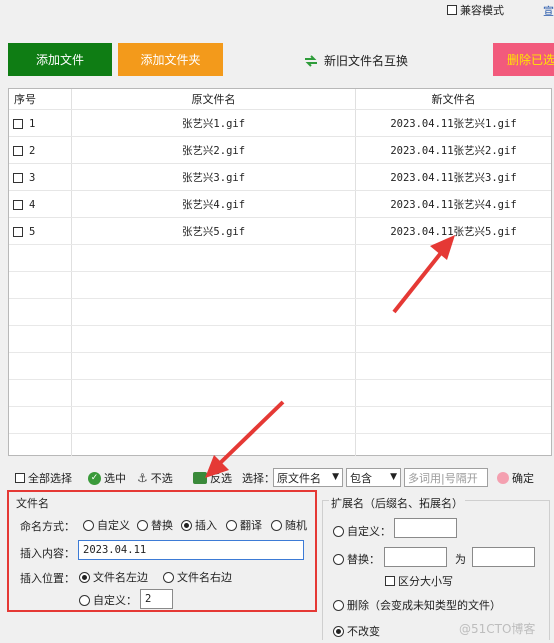 The image size is (554, 643). What do you see at coordinates (199, 525) in the screenshot?
I see `naming-insert-radio: 插入` at bounding box center [199, 525].